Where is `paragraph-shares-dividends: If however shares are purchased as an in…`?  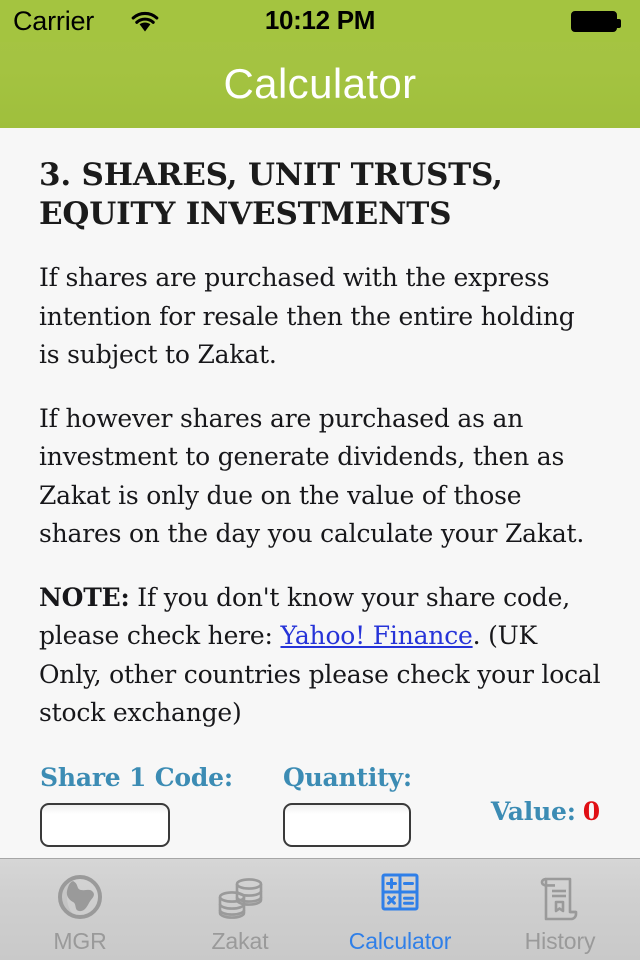 paragraph-shares-dividends: If however shares are purchased as an in… is located at coordinates (312, 476).